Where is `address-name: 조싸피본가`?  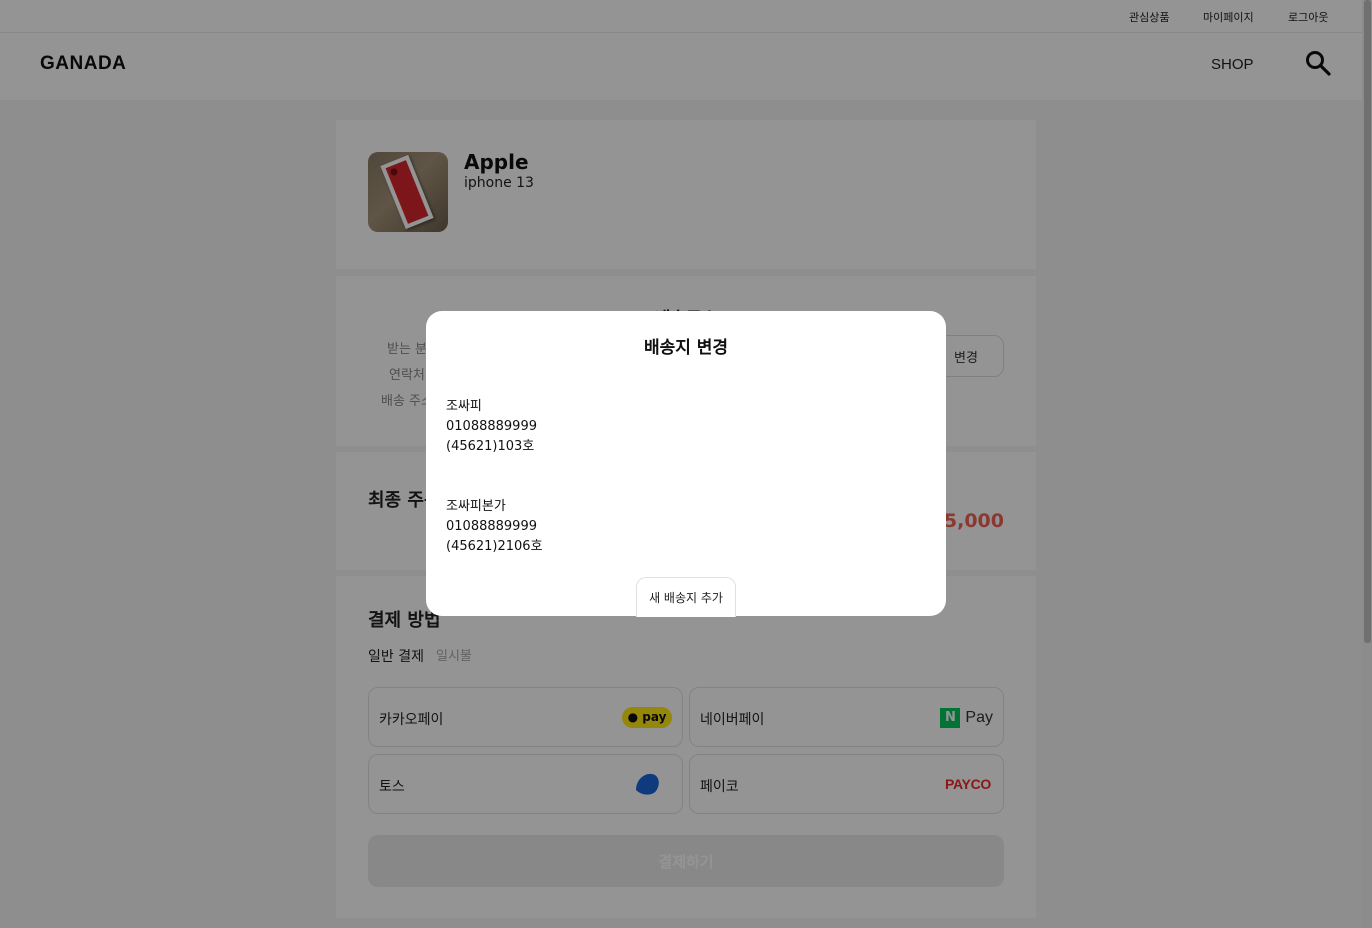 address-name: 조싸피본가 is located at coordinates (476, 506).